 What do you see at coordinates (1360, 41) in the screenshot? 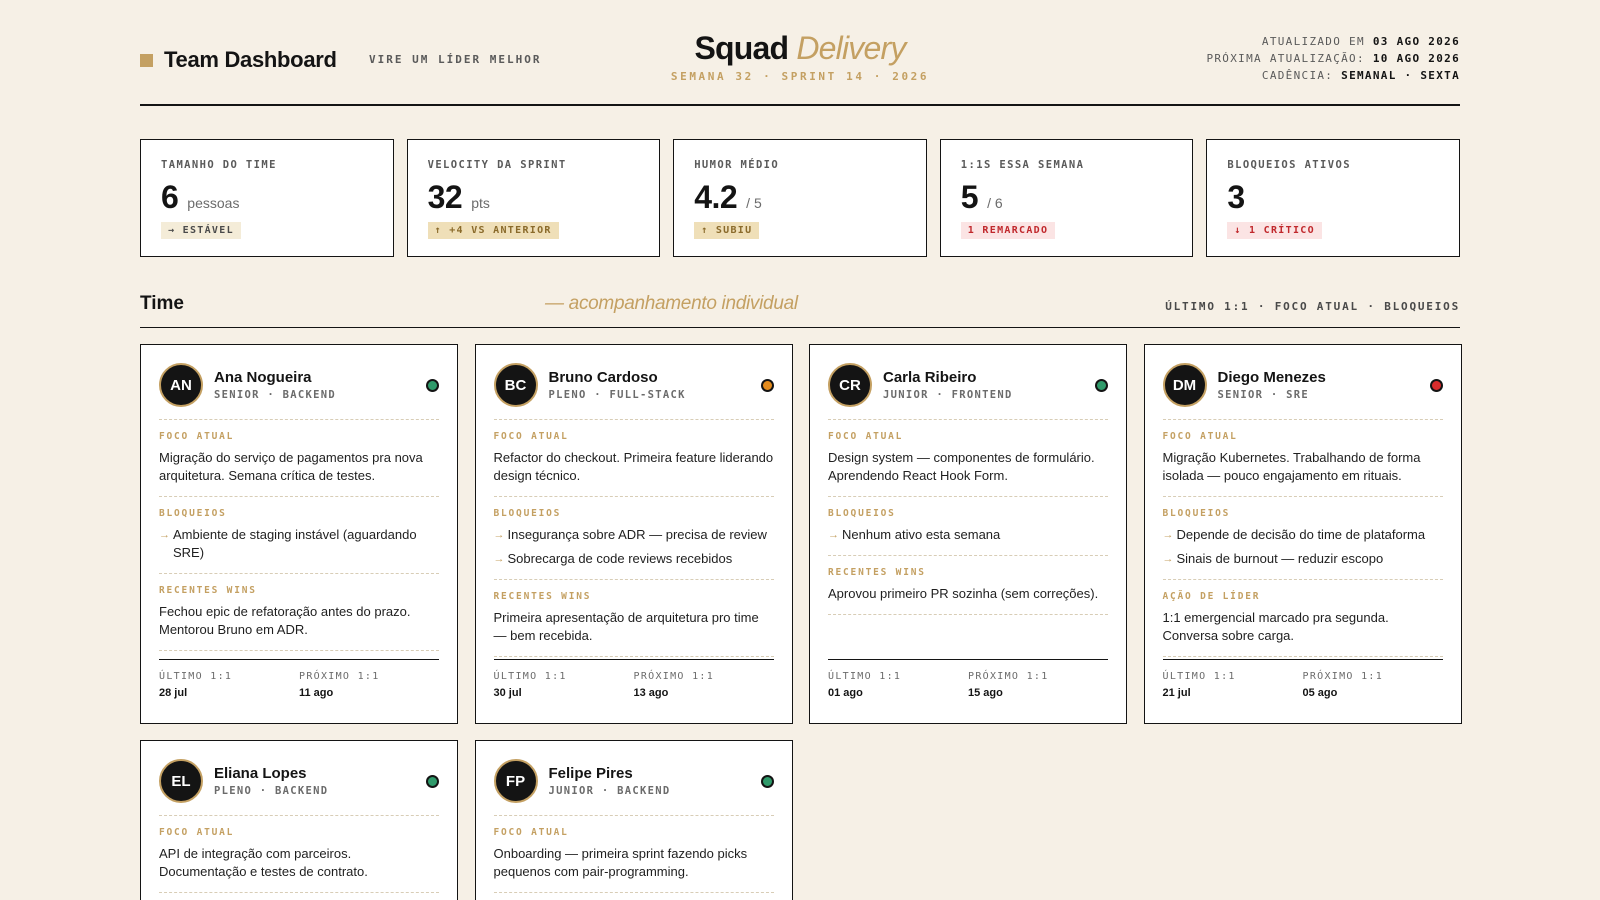
I see `meta-updated: ATUALIZADO EM 03 AGO 2026` at bounding box center [1360, 41].